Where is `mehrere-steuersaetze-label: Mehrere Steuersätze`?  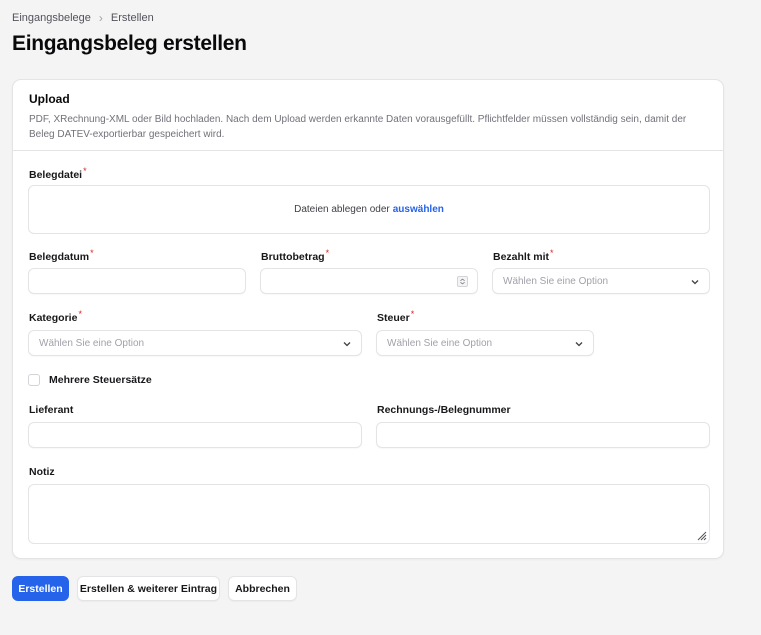 mehrere-steuersaetze-label: Mehrere Steuersätze is located at coordinates (100, 380).